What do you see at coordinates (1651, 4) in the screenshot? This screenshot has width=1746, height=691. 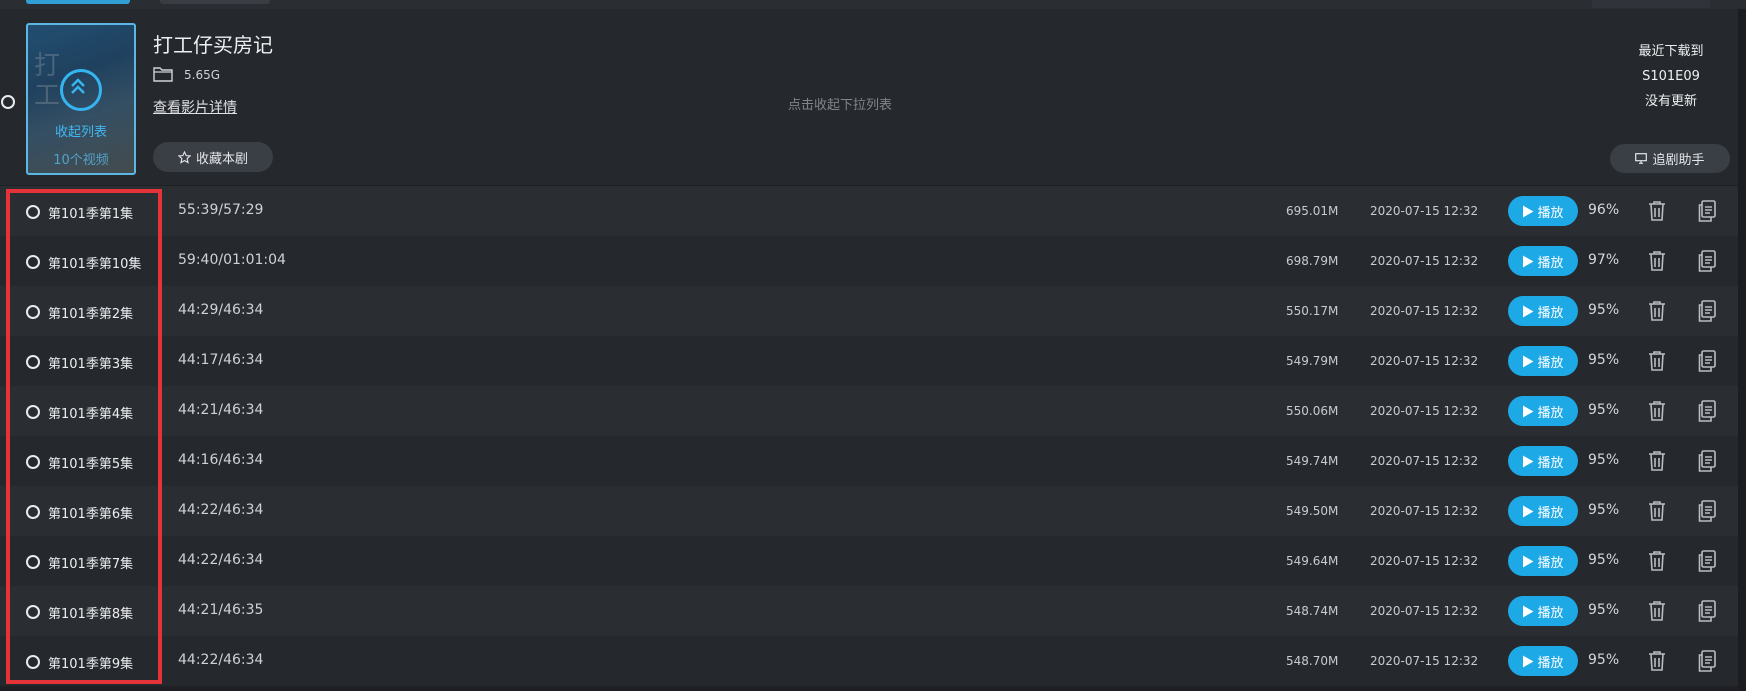 I see `top-right-tab` at bounding box center [1651, 4].